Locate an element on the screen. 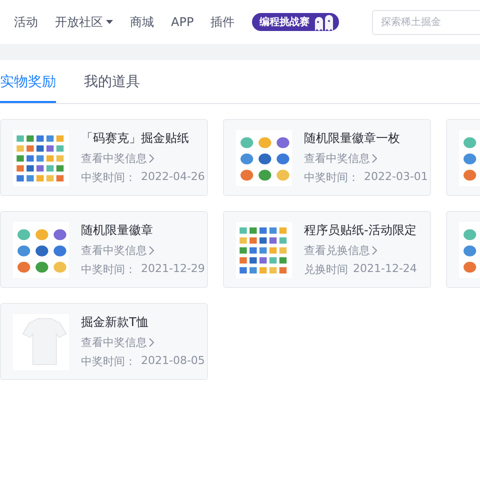 Image resolution: width=480 pixels, height=480 pixels. prize-title: 「码赛克」掘金贴纸 is located at coordinates (135, 138).